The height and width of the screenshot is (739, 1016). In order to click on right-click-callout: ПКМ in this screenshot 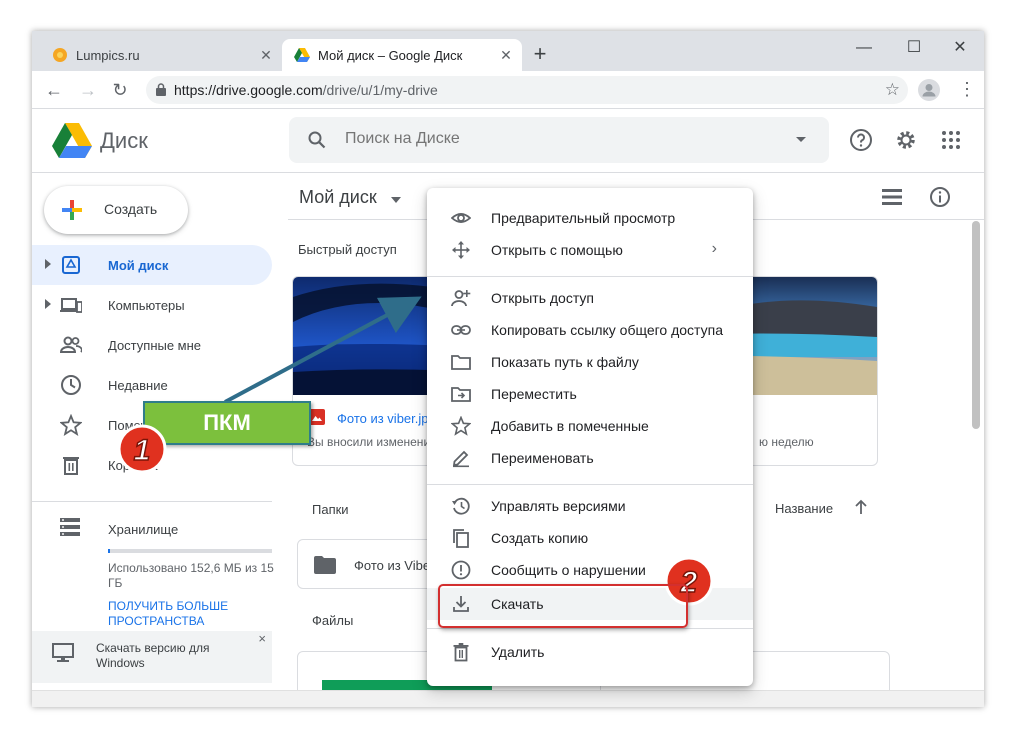, I will do `click(227, 423)`.